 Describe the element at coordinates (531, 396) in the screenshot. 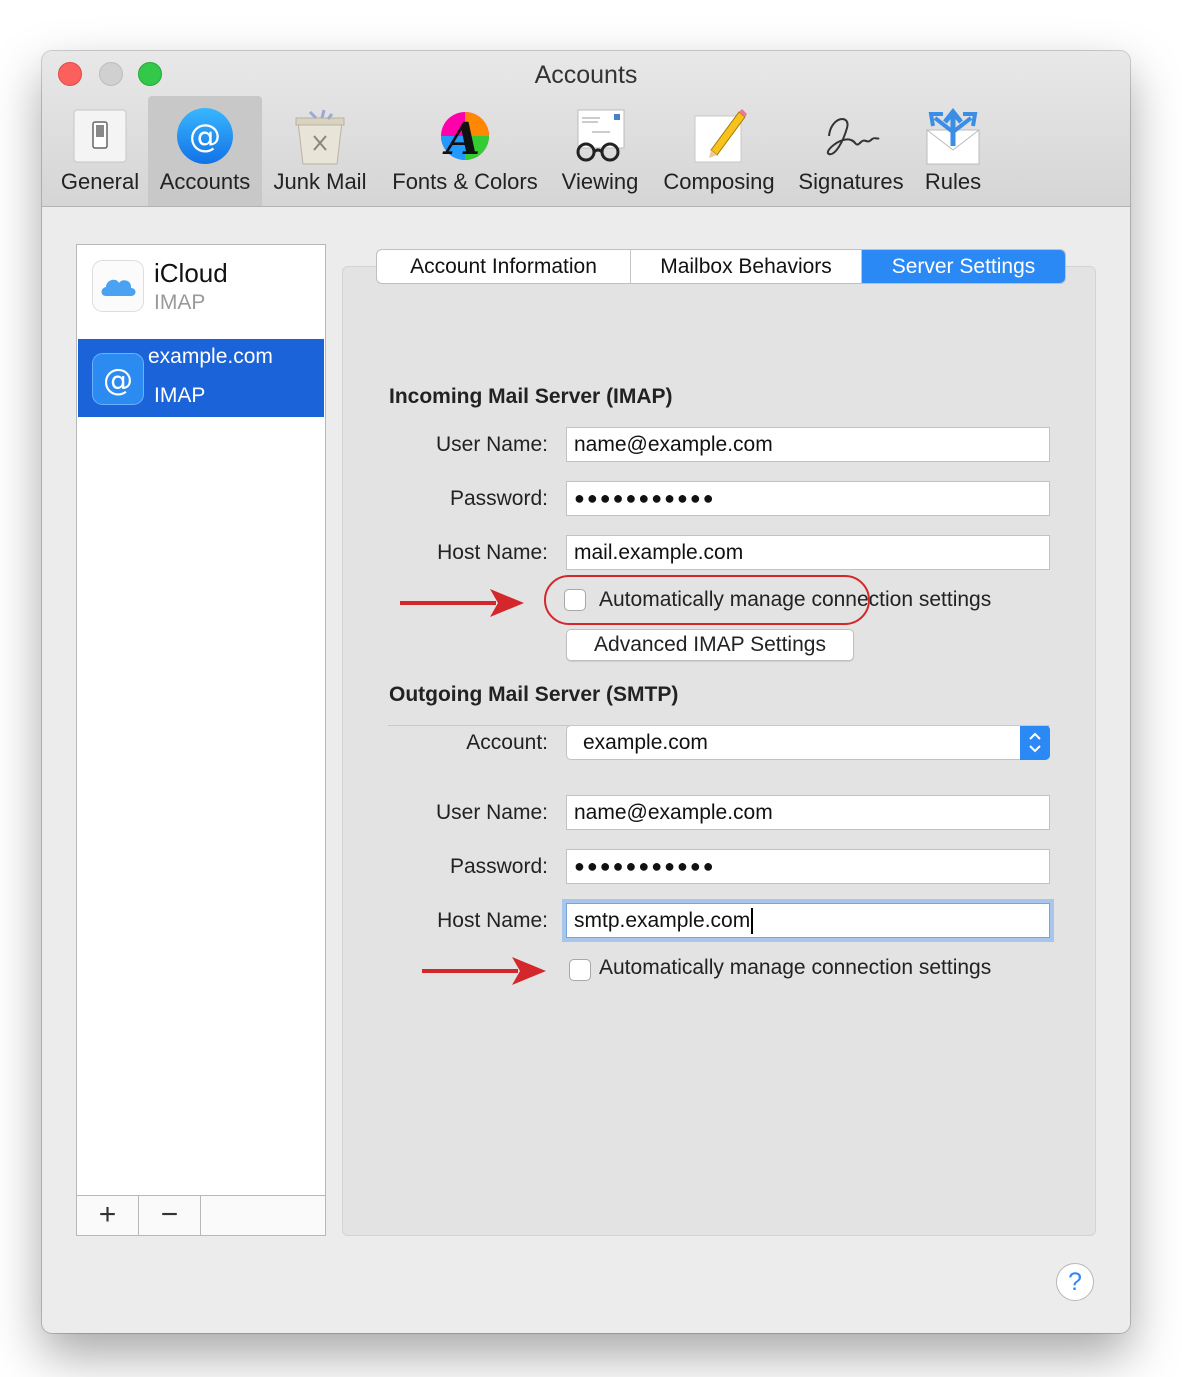

I see `incoming-section-title: Incoming Mail Server (IMAP)` at that location.